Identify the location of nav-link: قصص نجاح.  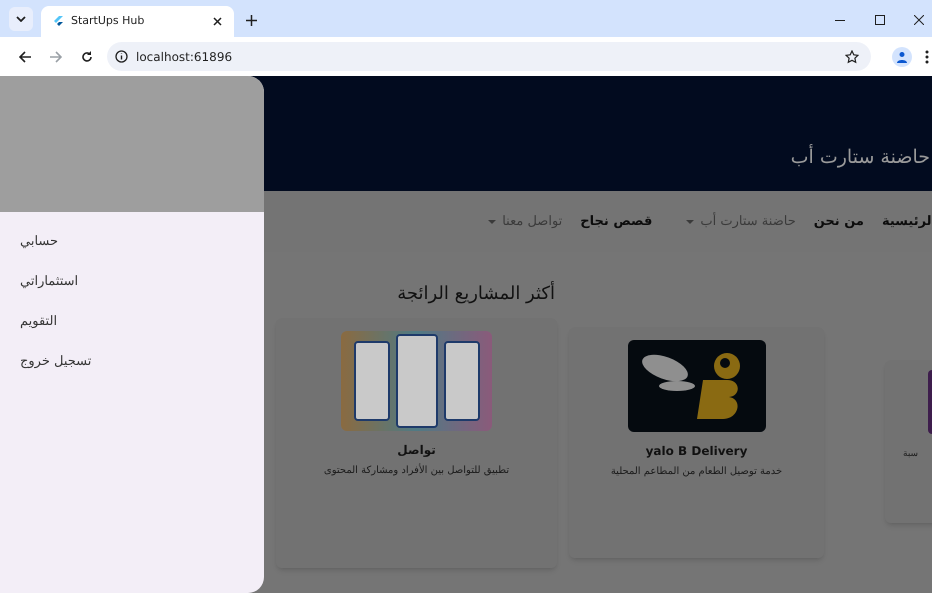
(616, 222).